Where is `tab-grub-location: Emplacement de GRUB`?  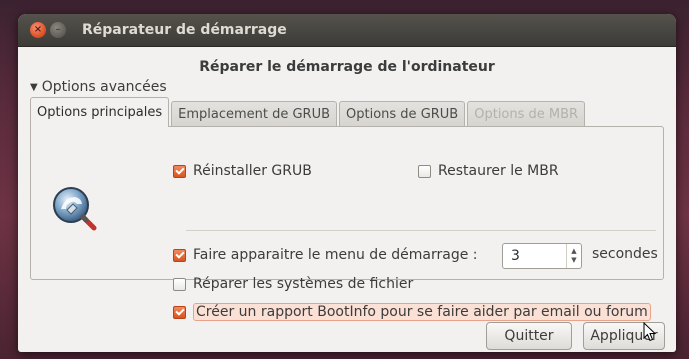 tab-grub-location: Emplacement de GRUB is located at coordinates (254, 114).